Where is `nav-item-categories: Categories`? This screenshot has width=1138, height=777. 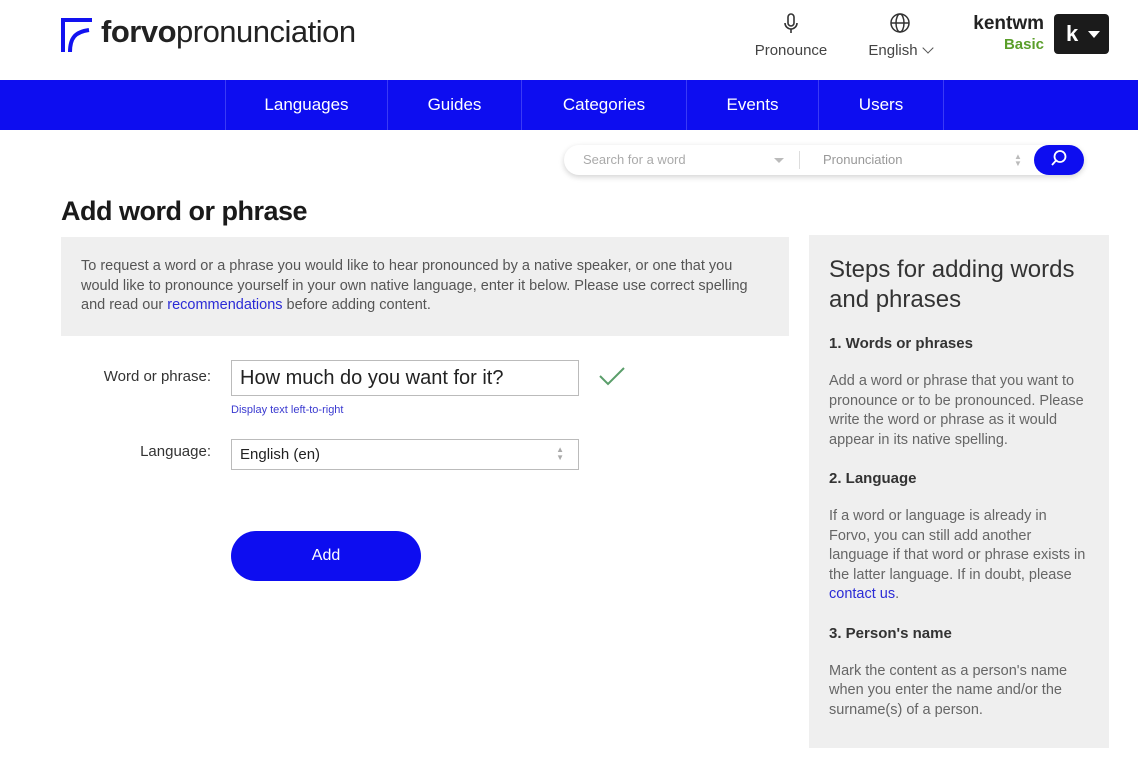 nav-item-categories: Categories is located at coordinates (604, 105).